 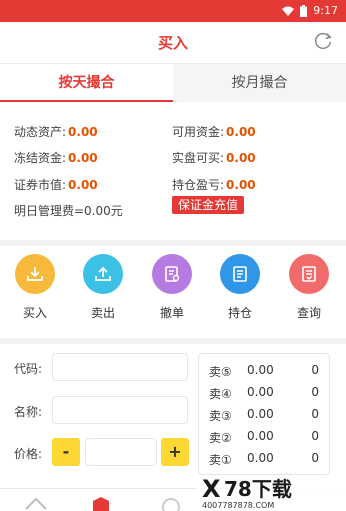 I want to click on position-label: 持仓, so click(x=239, y=313).